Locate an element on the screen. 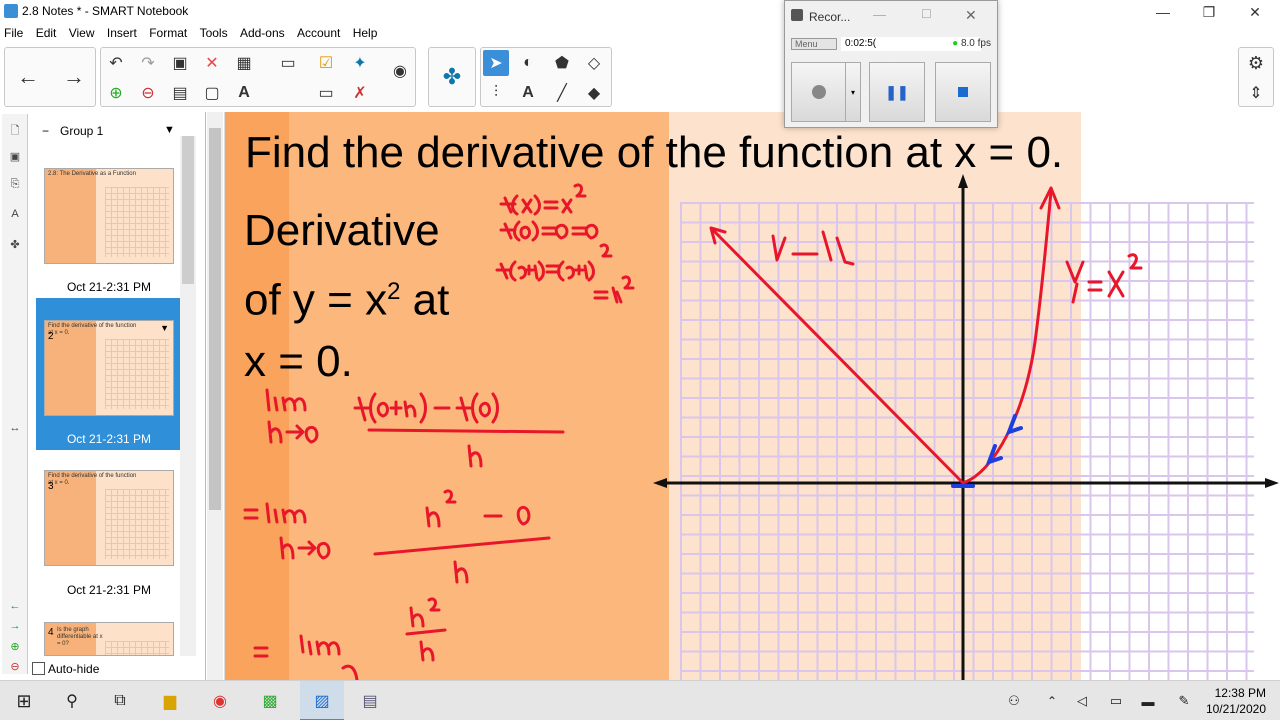 Image resolution: width=1280 pixels, height=720 pixels. gear-icon: ⚙ is located at coordinates (1256, 63).